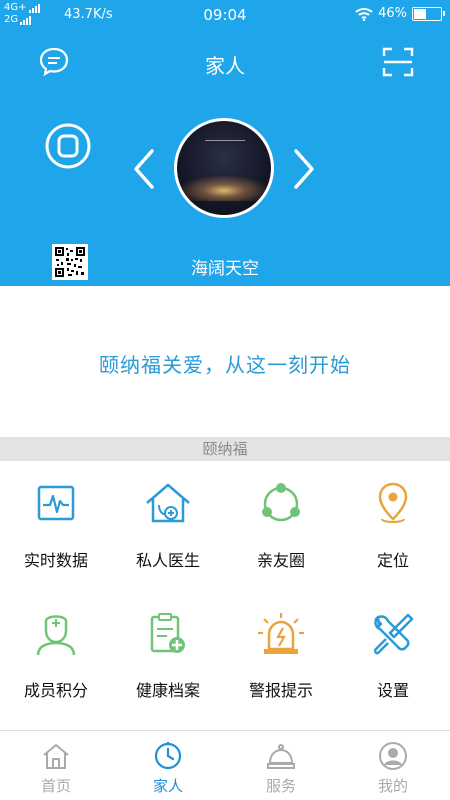 This screenshot has height=800, width=450. What do you see at coordinates (225, 365) in the screenshot?
I see `slogan-text: 颐纳福关爱，从这一刻开始` at bounding box center [225, 365].